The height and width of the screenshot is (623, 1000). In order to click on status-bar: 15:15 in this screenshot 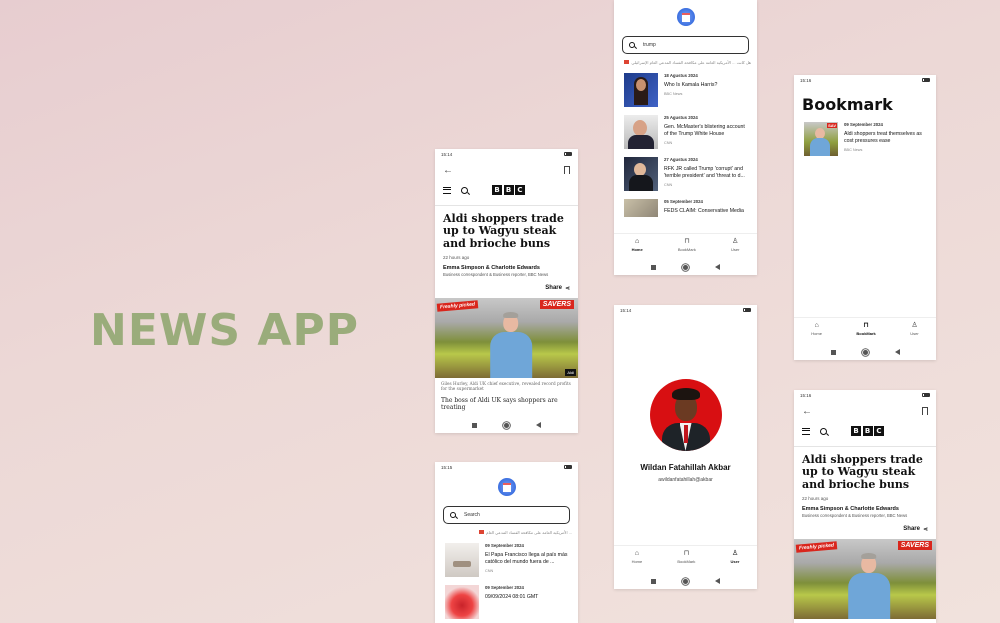, I will do `click(506, 467)`.